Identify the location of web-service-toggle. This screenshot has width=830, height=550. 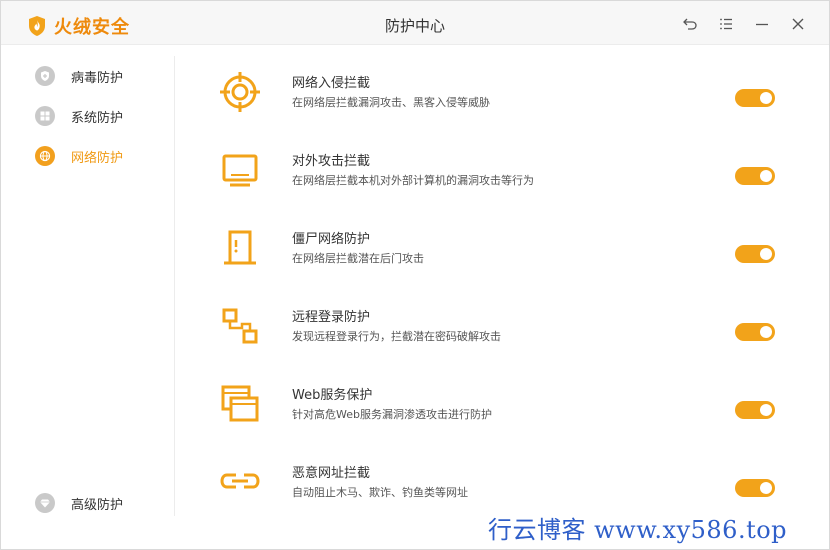
(755, 410).